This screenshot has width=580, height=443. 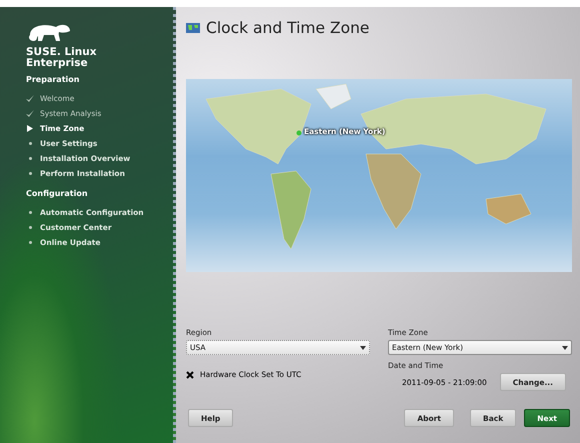 What do you see at coordinates (288, 28) in the screenshot?
I see `page-title: Clock and Time Zone` at bounding box center [288, 28].